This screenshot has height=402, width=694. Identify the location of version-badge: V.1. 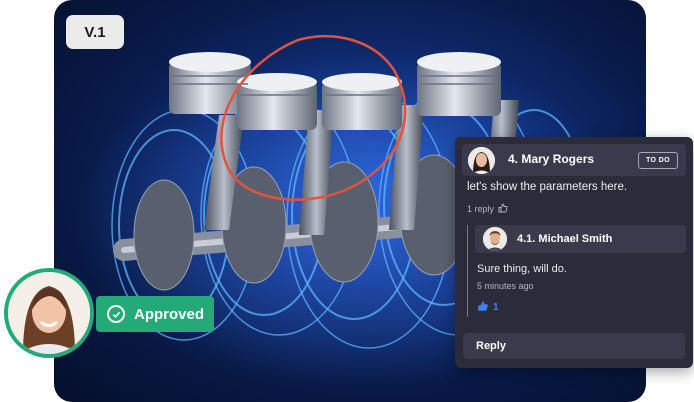
(95, 32).